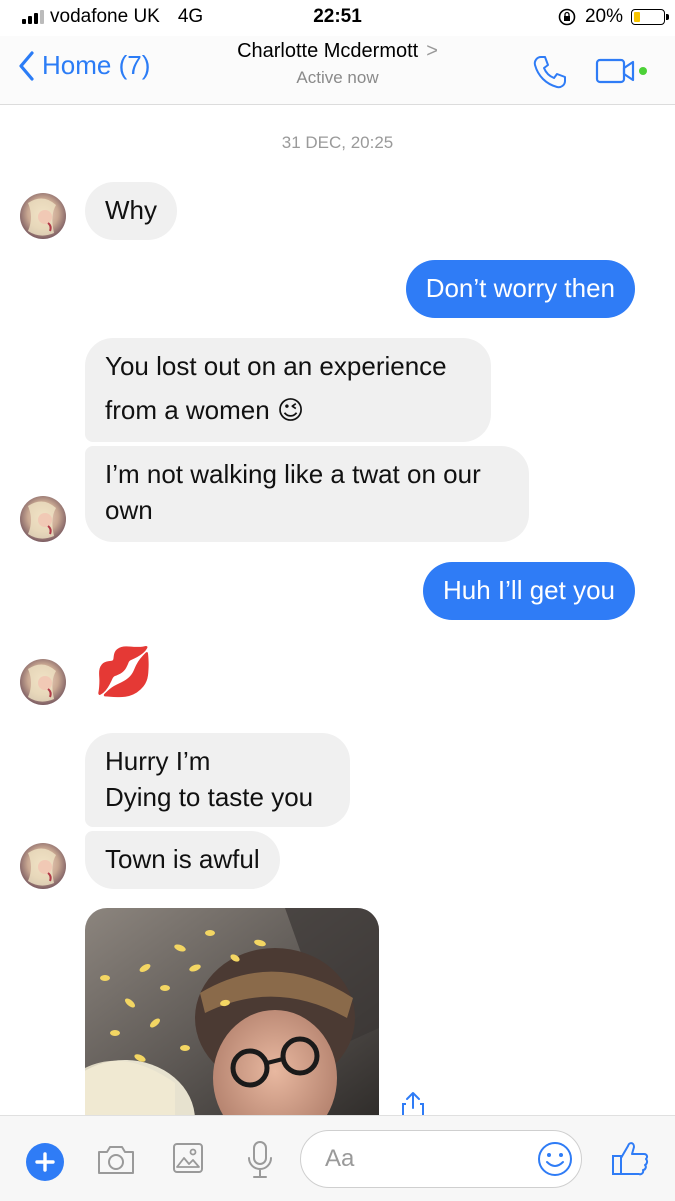 This screenshot has width=675, height=1201. I want to click on incoming-message: Why, so click(131, 211).